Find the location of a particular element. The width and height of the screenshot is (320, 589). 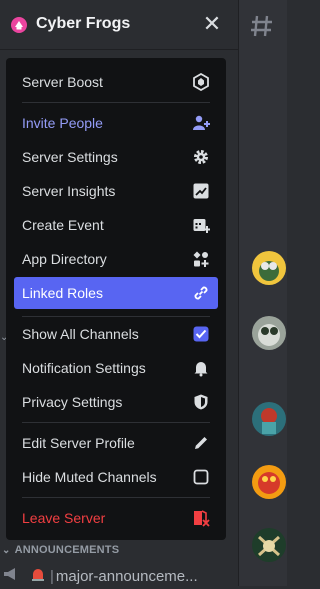

insights-chart-icon is located at coordinates (201, 191).